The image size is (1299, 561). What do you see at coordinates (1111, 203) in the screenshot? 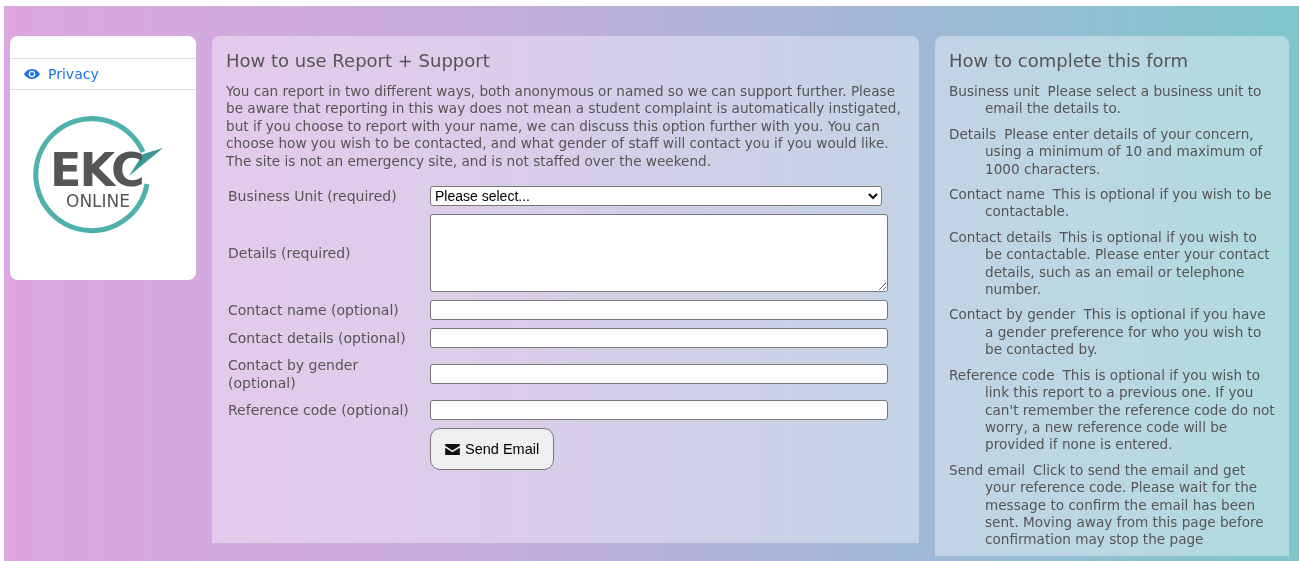
I see `help-entry: Contact name This is optional if you wish to be contactable.` at bounding box center [1111, 203].